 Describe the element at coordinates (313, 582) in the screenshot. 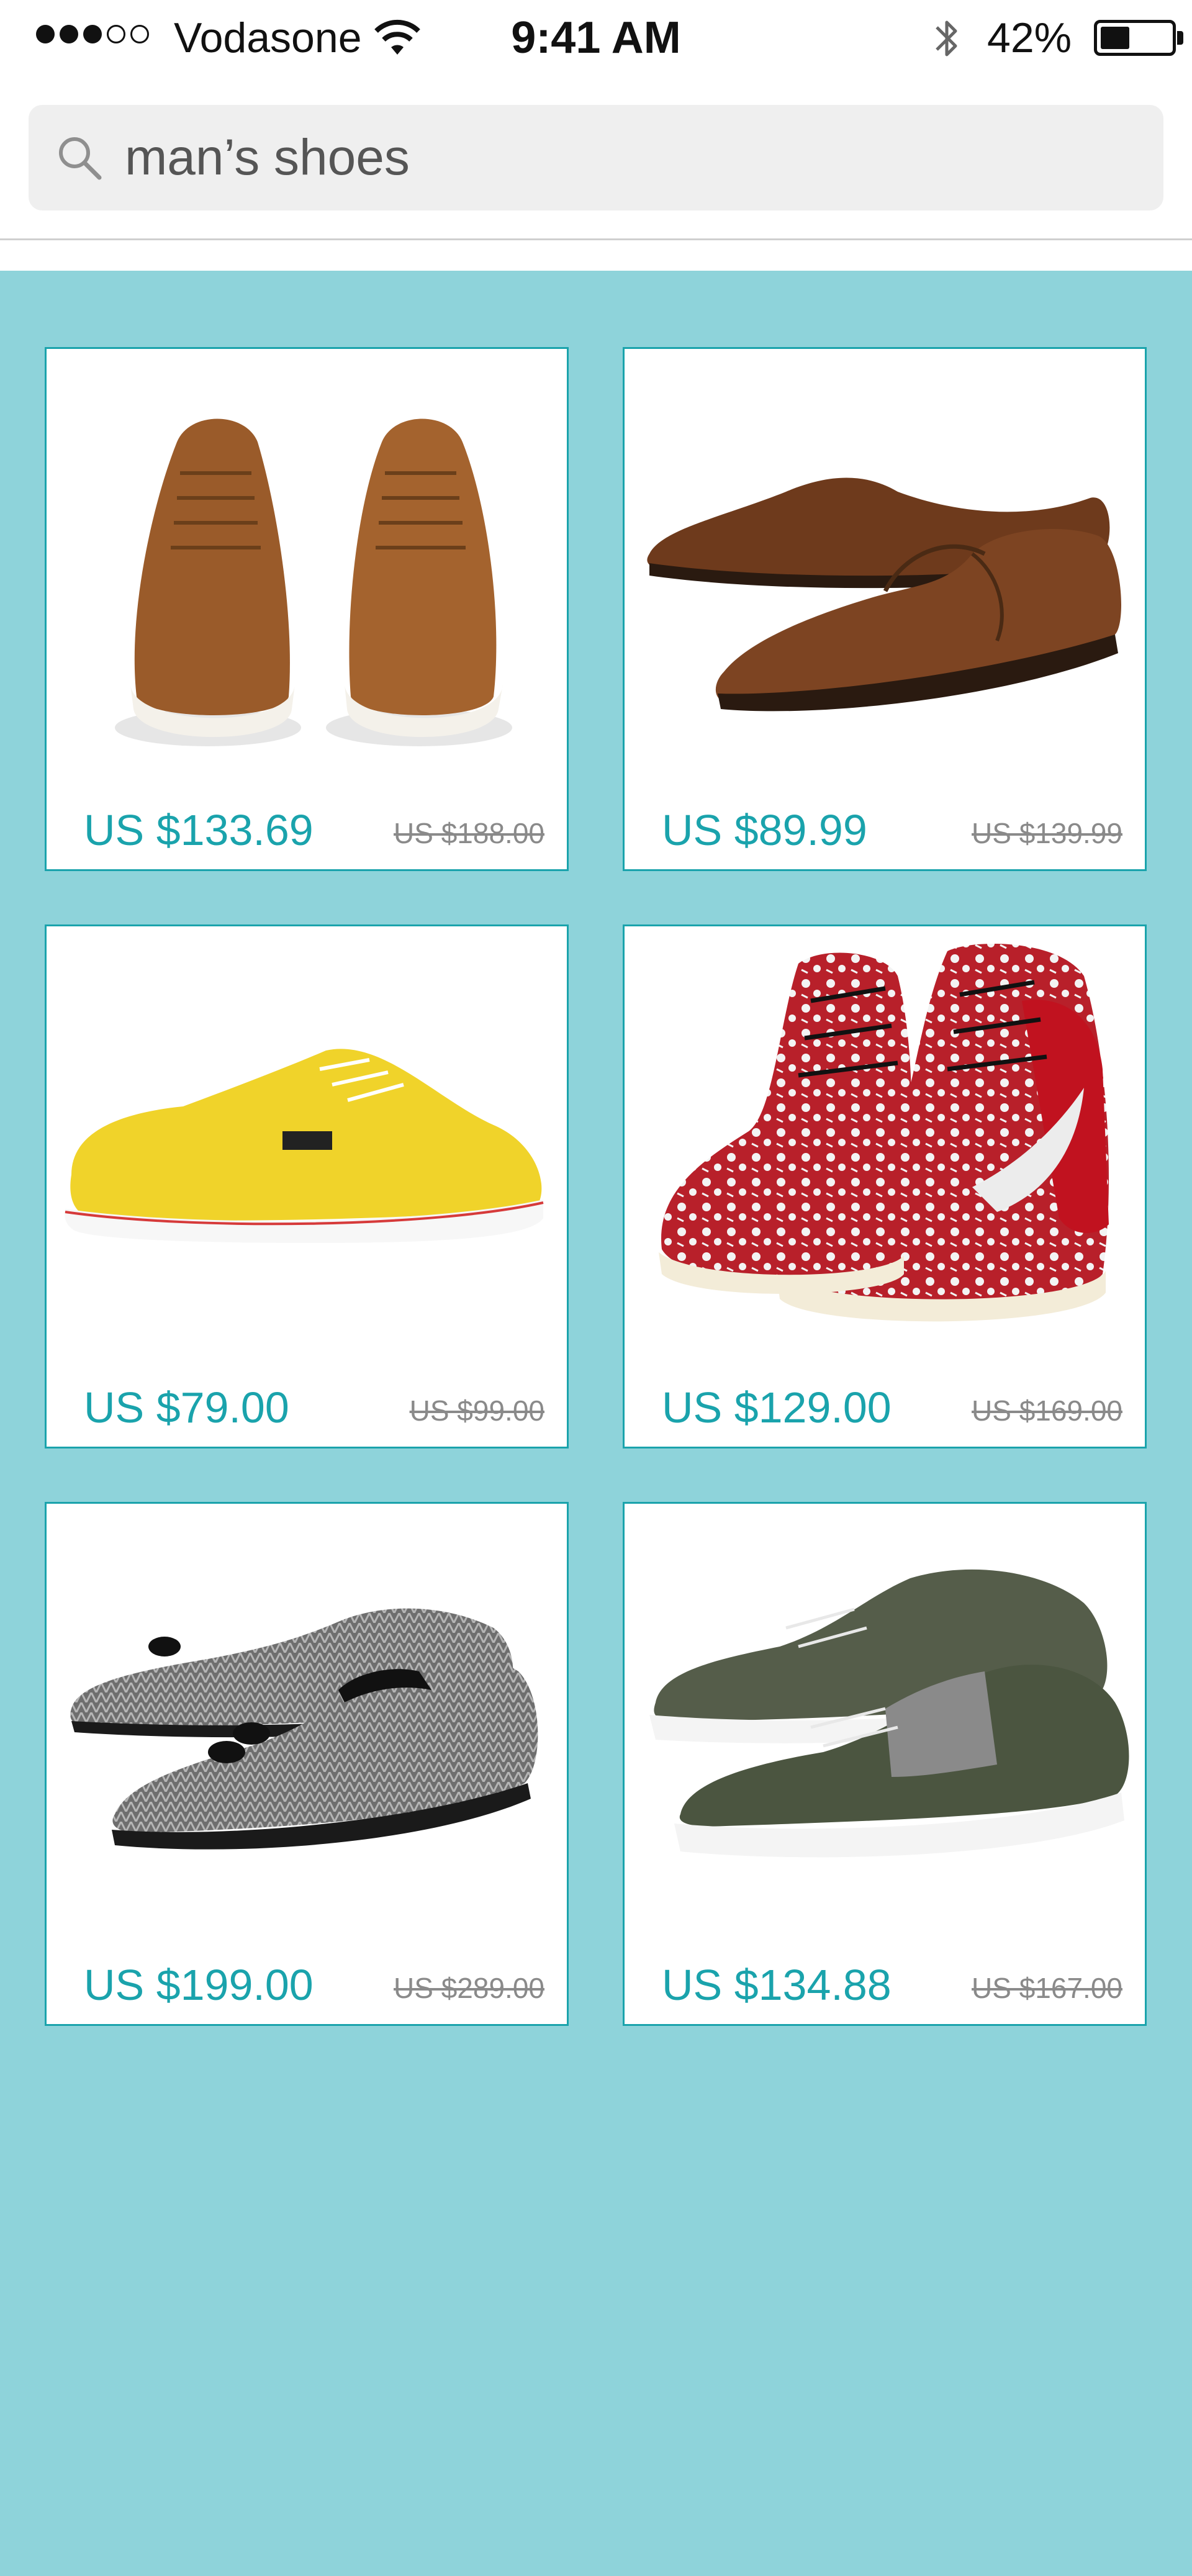

I see `brown-suede-sneakers-image` at that location.